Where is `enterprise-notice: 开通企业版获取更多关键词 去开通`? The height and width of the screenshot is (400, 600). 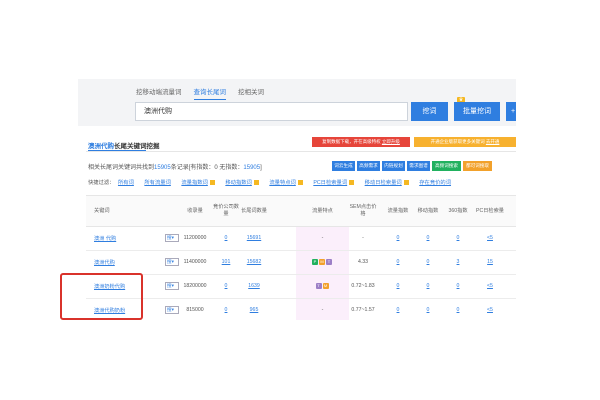
enterprise-notice: 开通企业版获取更多关键词 去开通 is located at coordinates (465, 142).